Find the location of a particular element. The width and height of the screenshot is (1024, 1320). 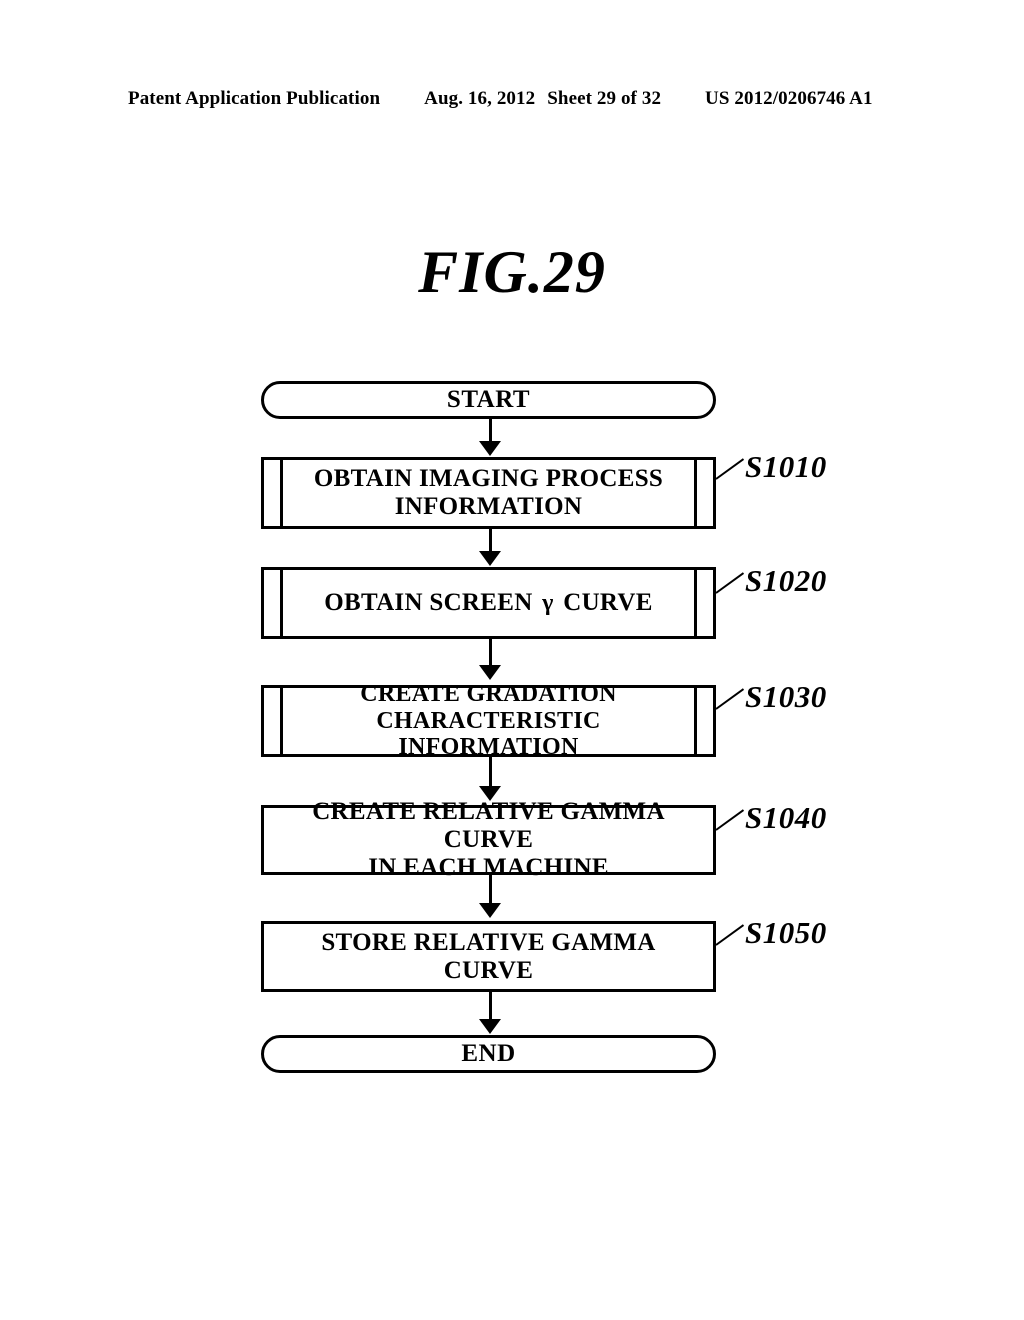

flowchart-node-s1020: OBTAIN SCREEN γ CURVE is located at coordinates (488, 603).